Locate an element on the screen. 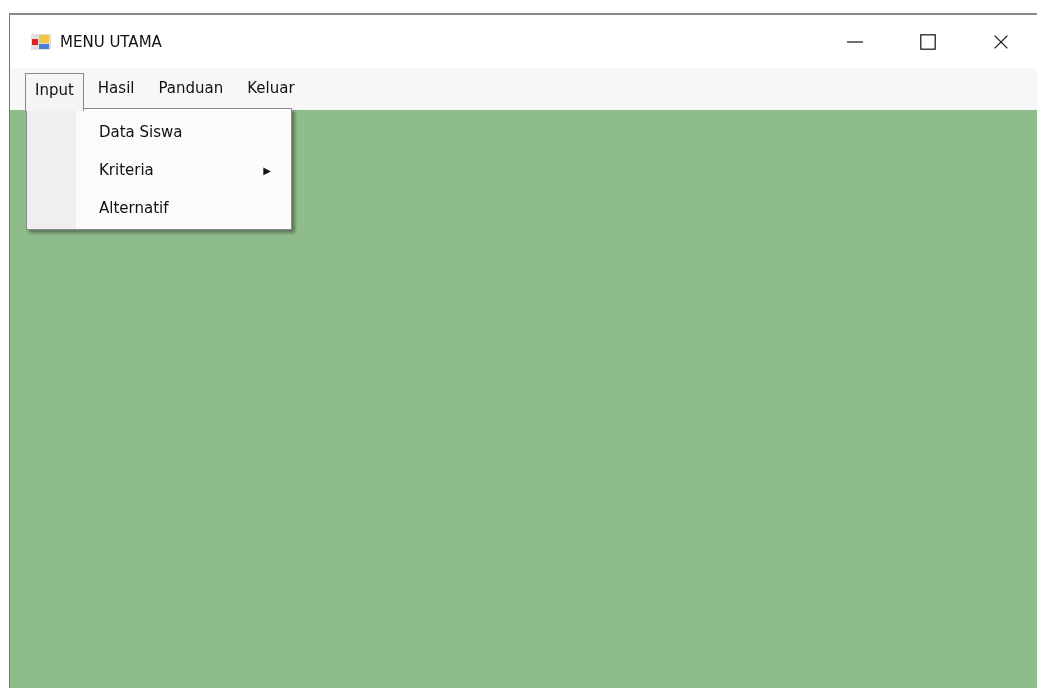  menu-item: Hasil is located at coordinates (116, 89).